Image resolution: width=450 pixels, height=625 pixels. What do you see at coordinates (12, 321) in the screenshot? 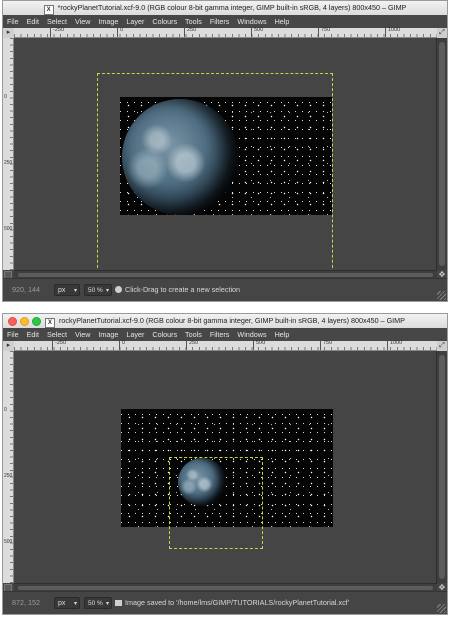
I see `close-icon` at bounding box center [12, 321].